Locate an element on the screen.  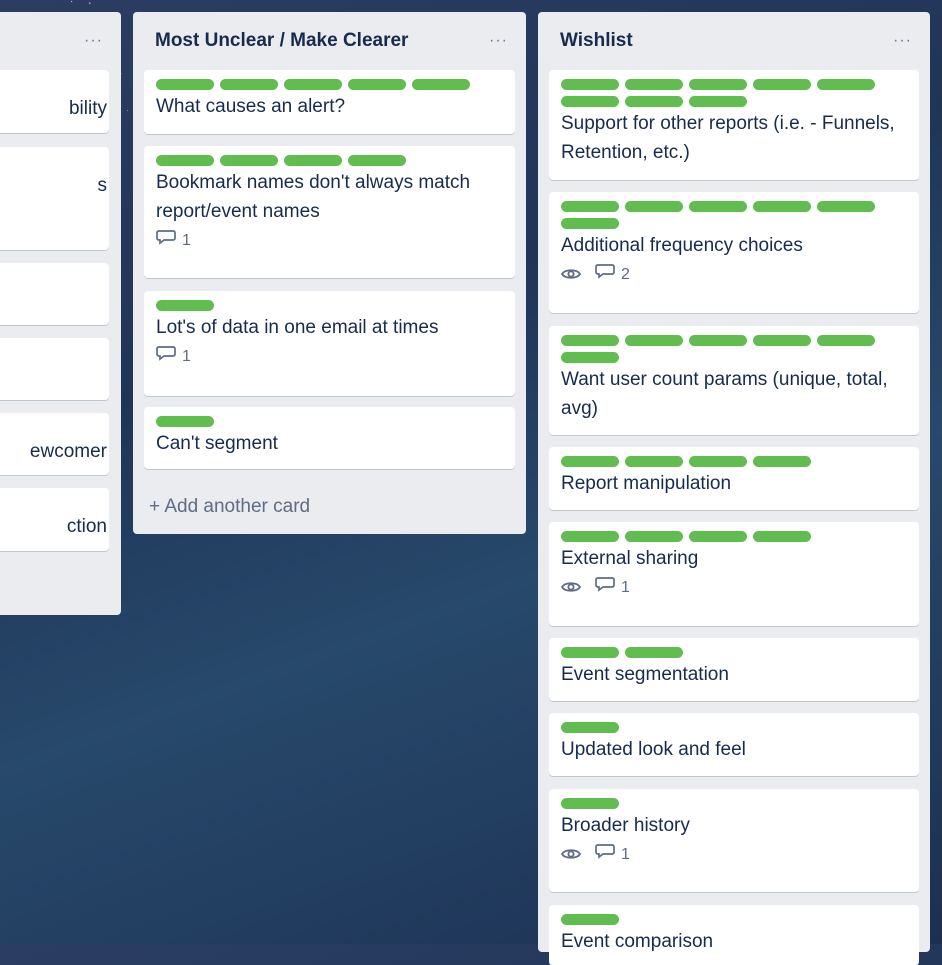
add-card-button: + Add another card is located at coordinates (229, 507).